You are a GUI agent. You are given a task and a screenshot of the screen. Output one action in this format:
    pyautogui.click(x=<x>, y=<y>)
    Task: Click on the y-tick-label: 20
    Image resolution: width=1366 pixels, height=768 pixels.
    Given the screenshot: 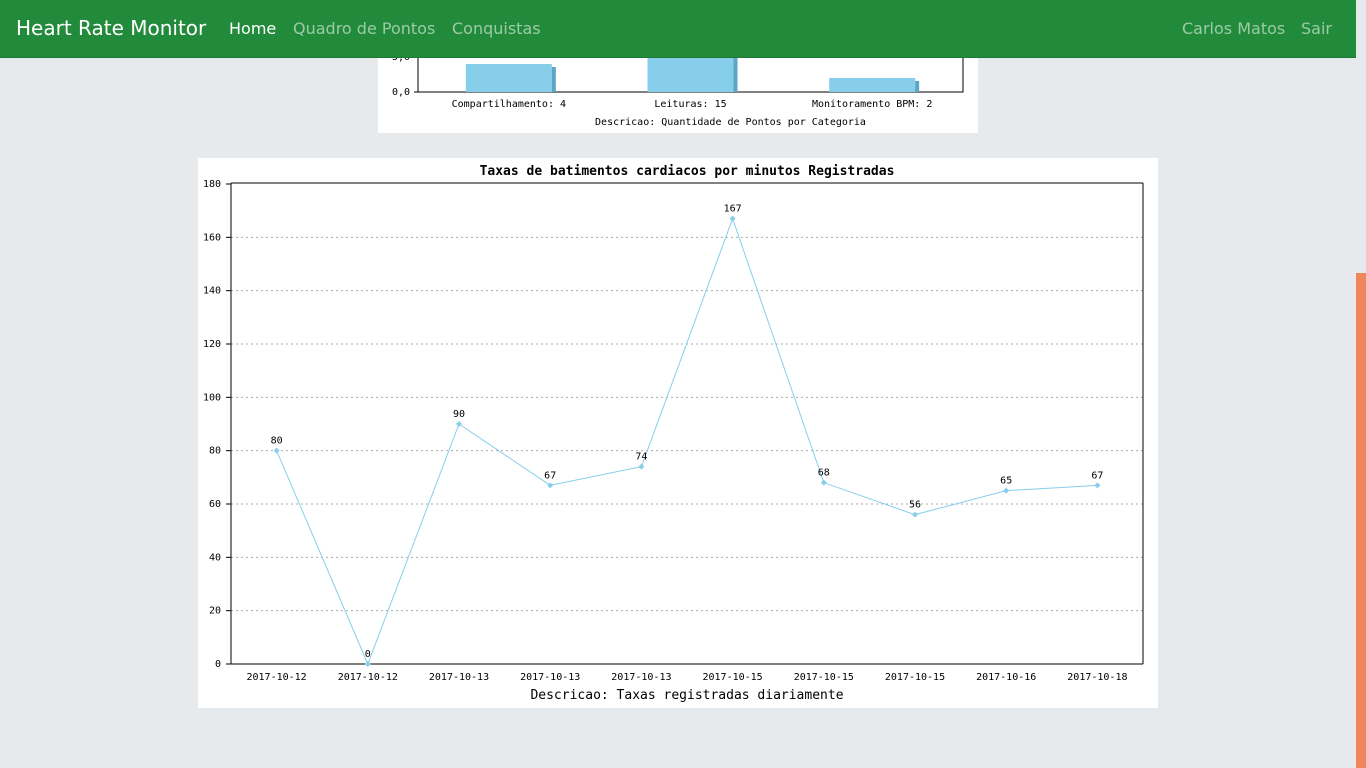 What is the action you would take?
    pyautogui.click(x=215, y=611)
    